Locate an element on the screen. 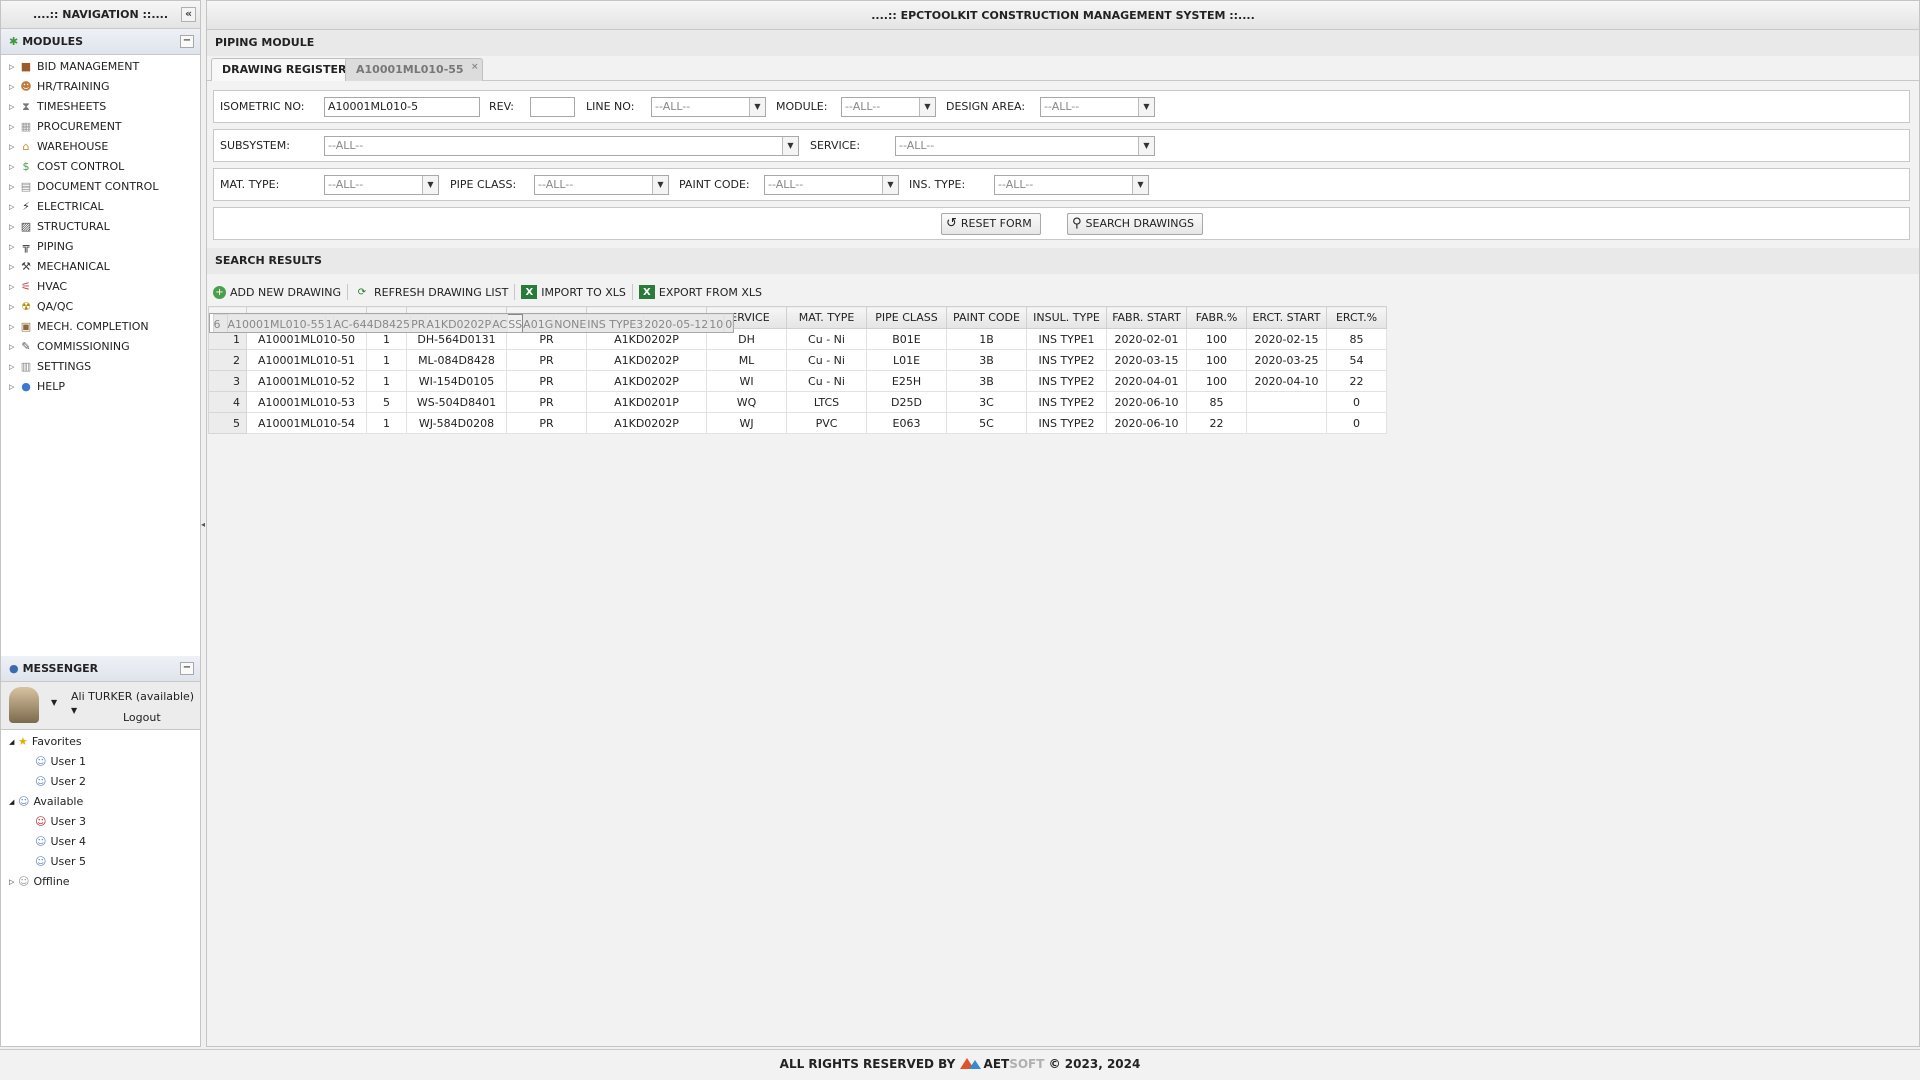 The image size is (1920, 1080). contact-user-1: ☺ User 1 is located at coordinates (100, 762).